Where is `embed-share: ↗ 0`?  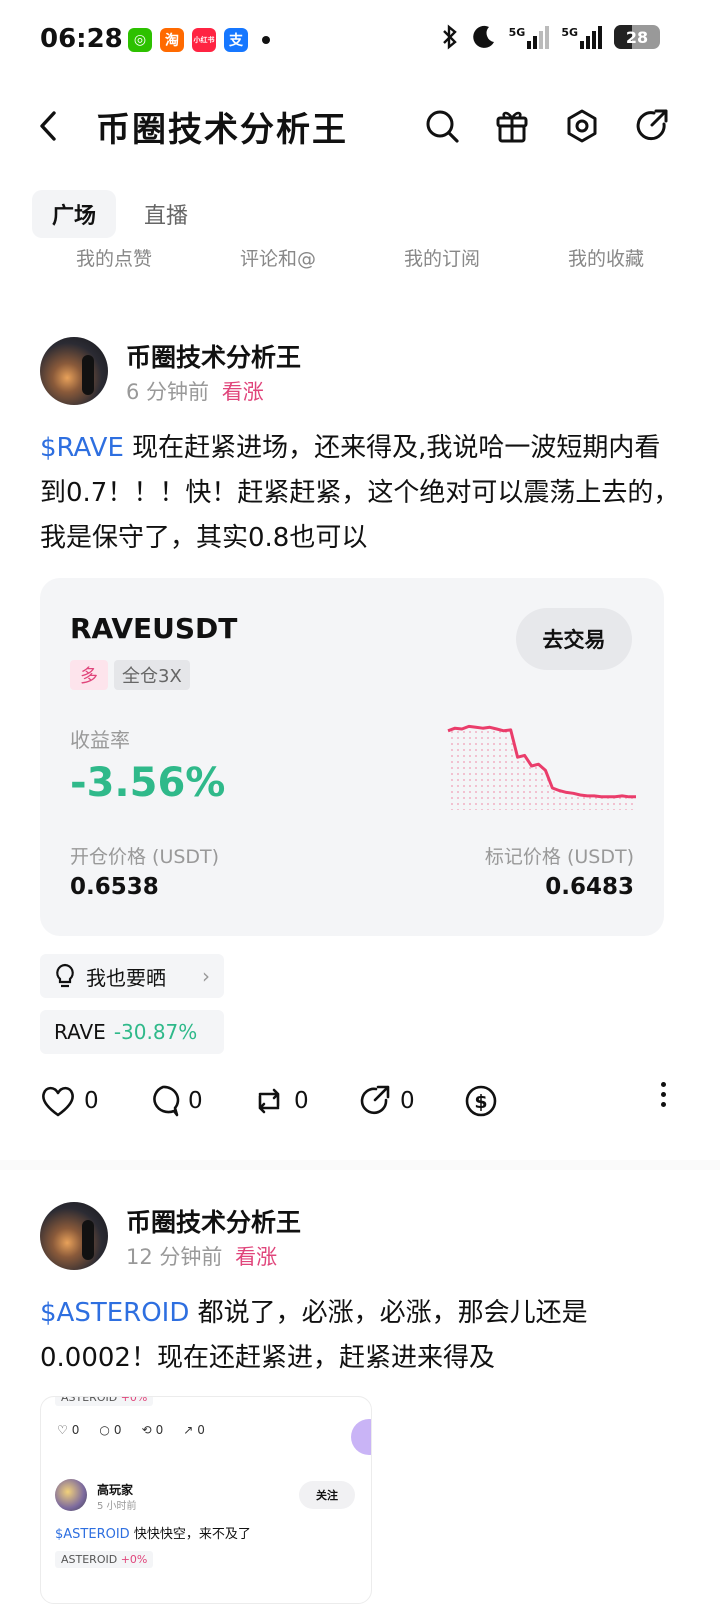 embed-share: ↗ 0 is located at coordinates (194, 1430).